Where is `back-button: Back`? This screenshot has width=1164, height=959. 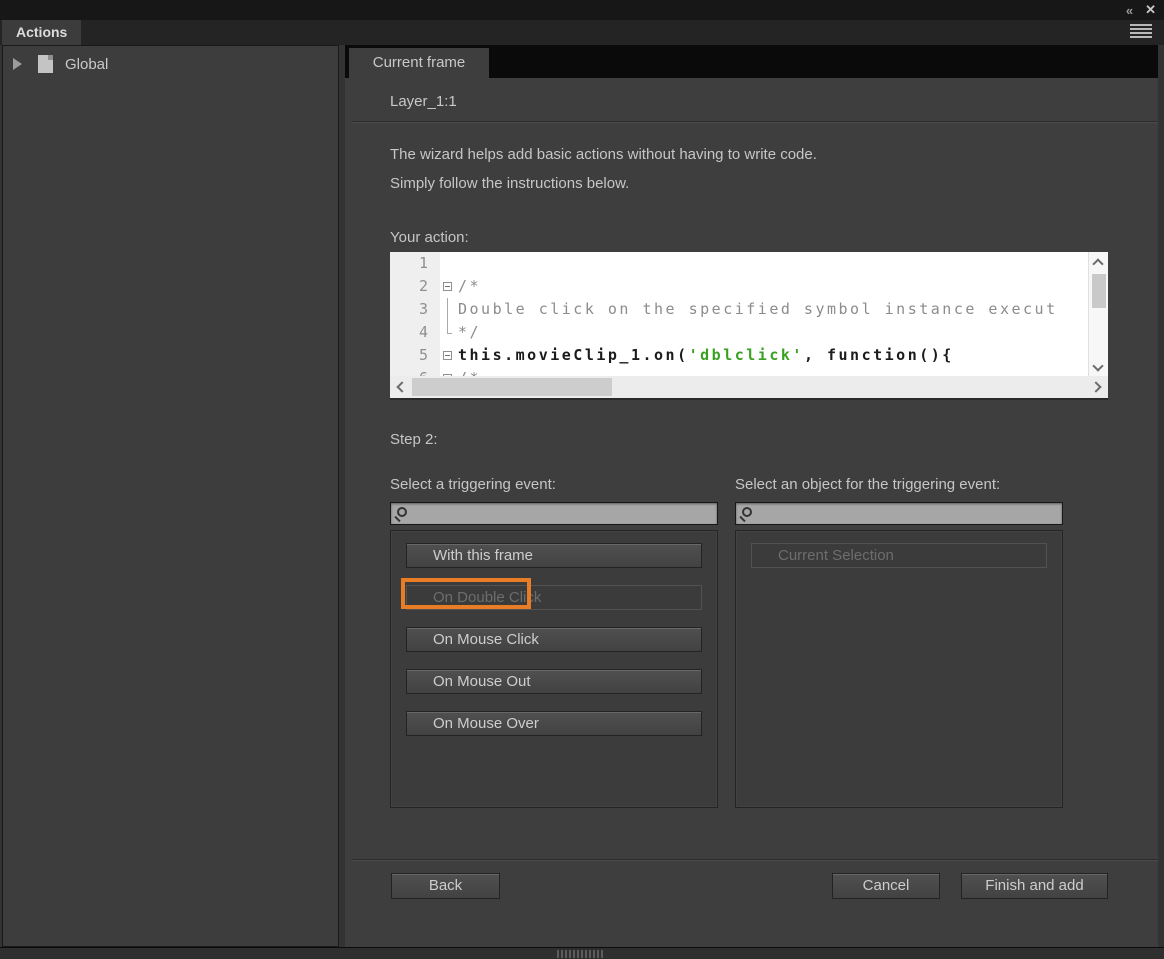 back-button: Back is located at coordinates (445, 886).